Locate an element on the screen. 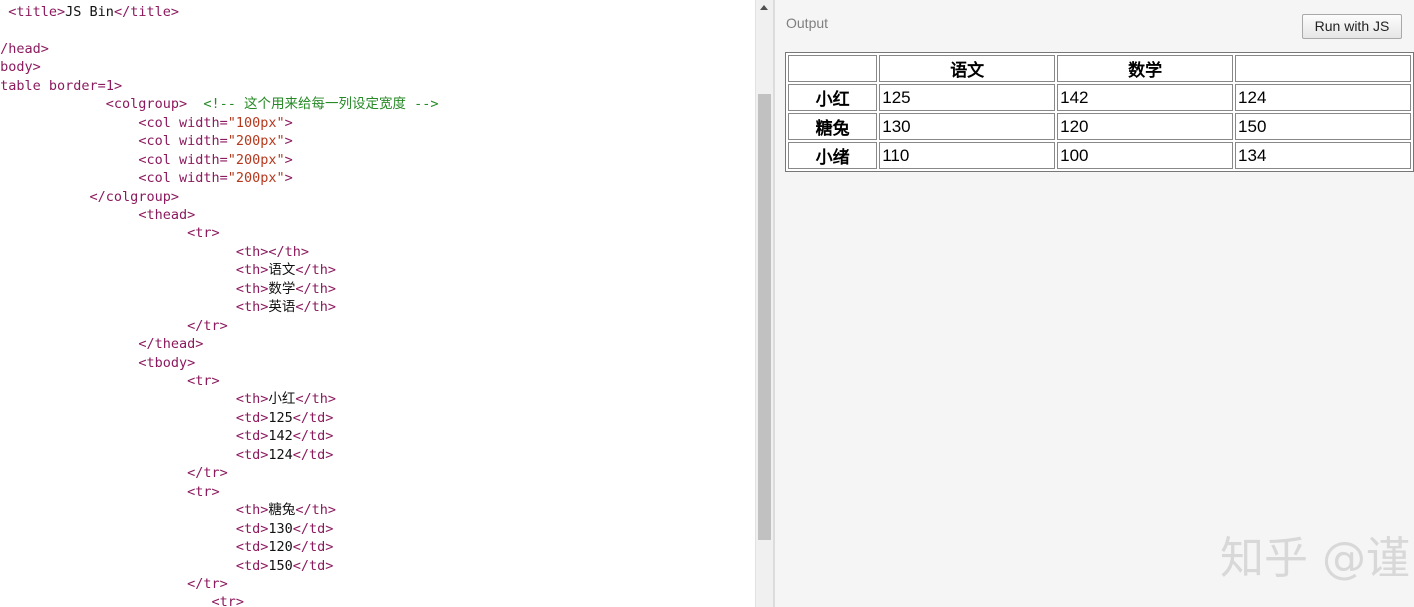  code-line: <td>124</td> is located at coordinates (167, 455).